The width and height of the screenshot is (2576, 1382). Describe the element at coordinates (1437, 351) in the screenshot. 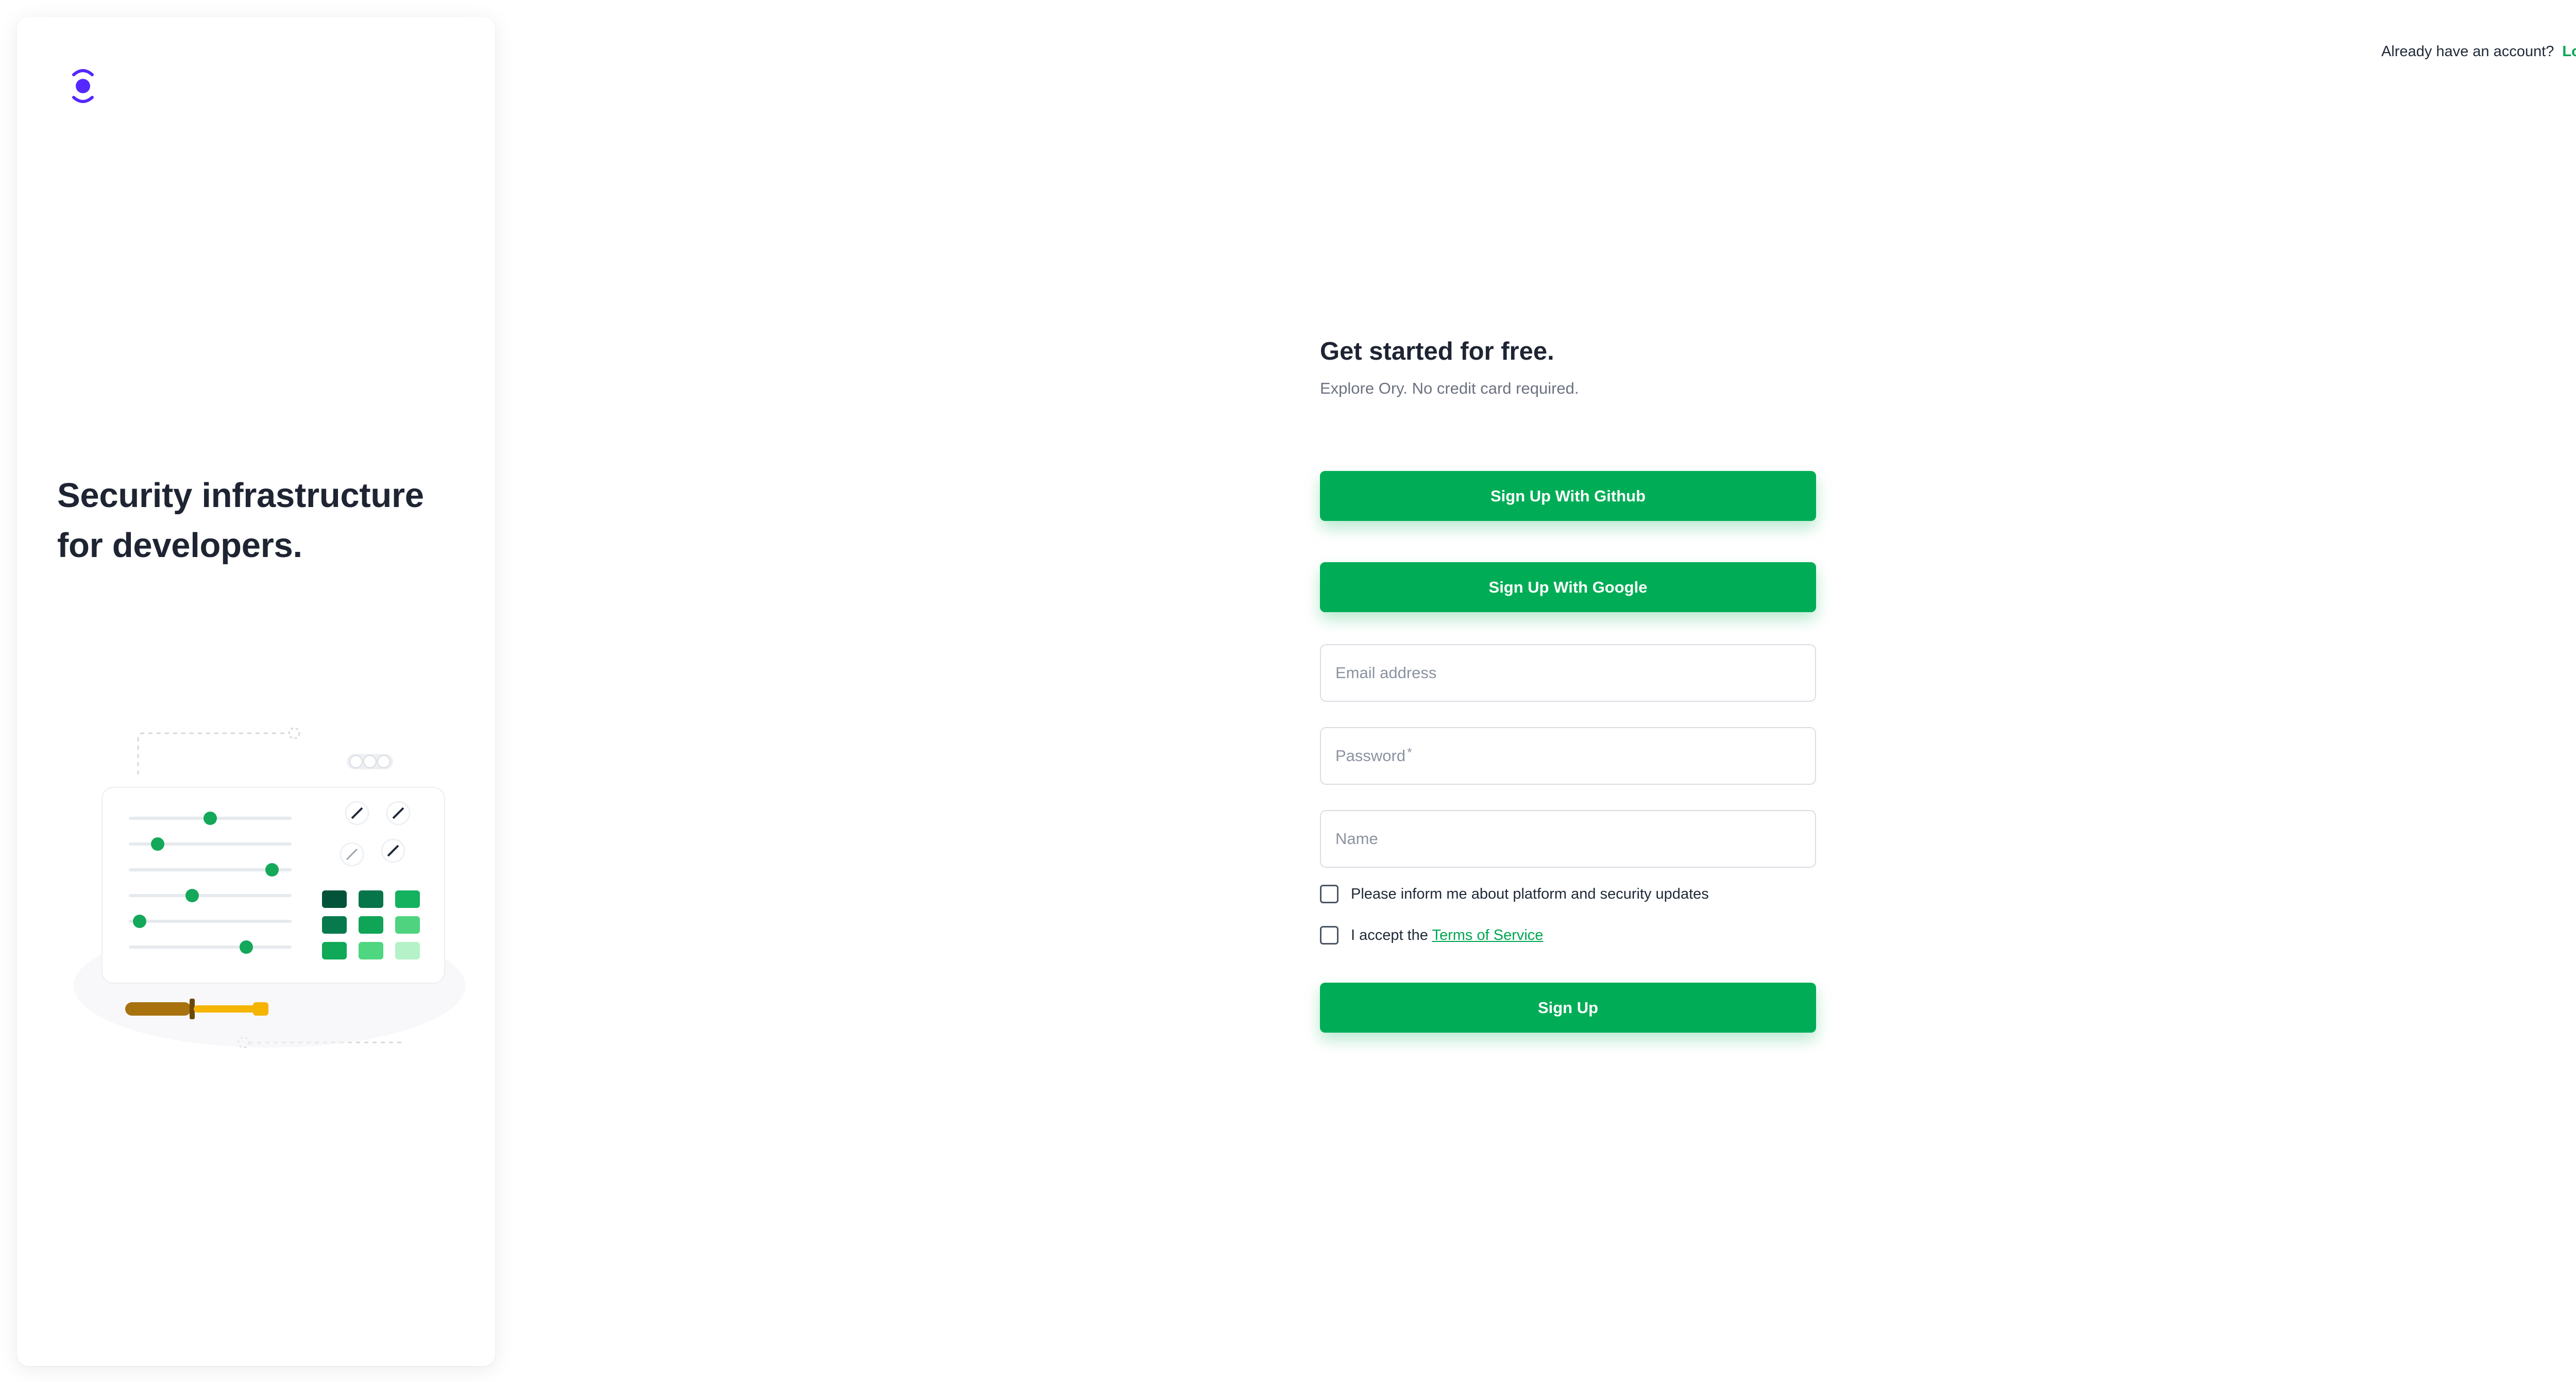

I see `form-title: Get started for free.` at that location.